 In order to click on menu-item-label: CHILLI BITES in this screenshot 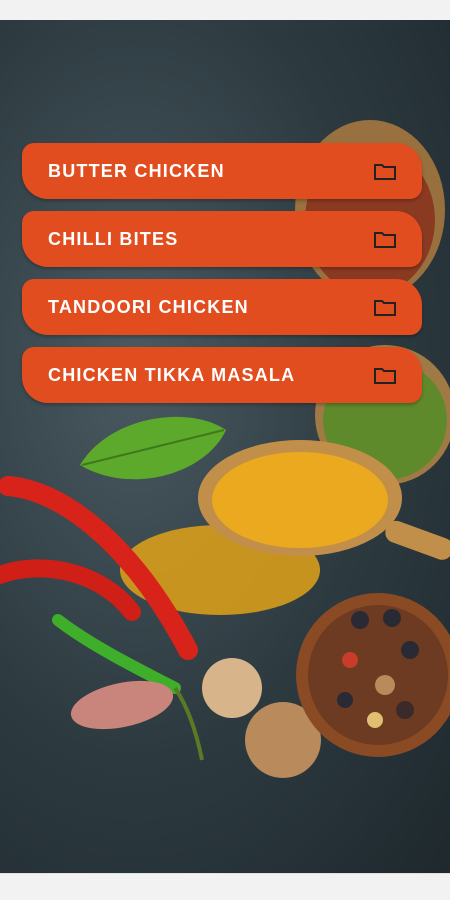, I will do `click(113, 238)`.